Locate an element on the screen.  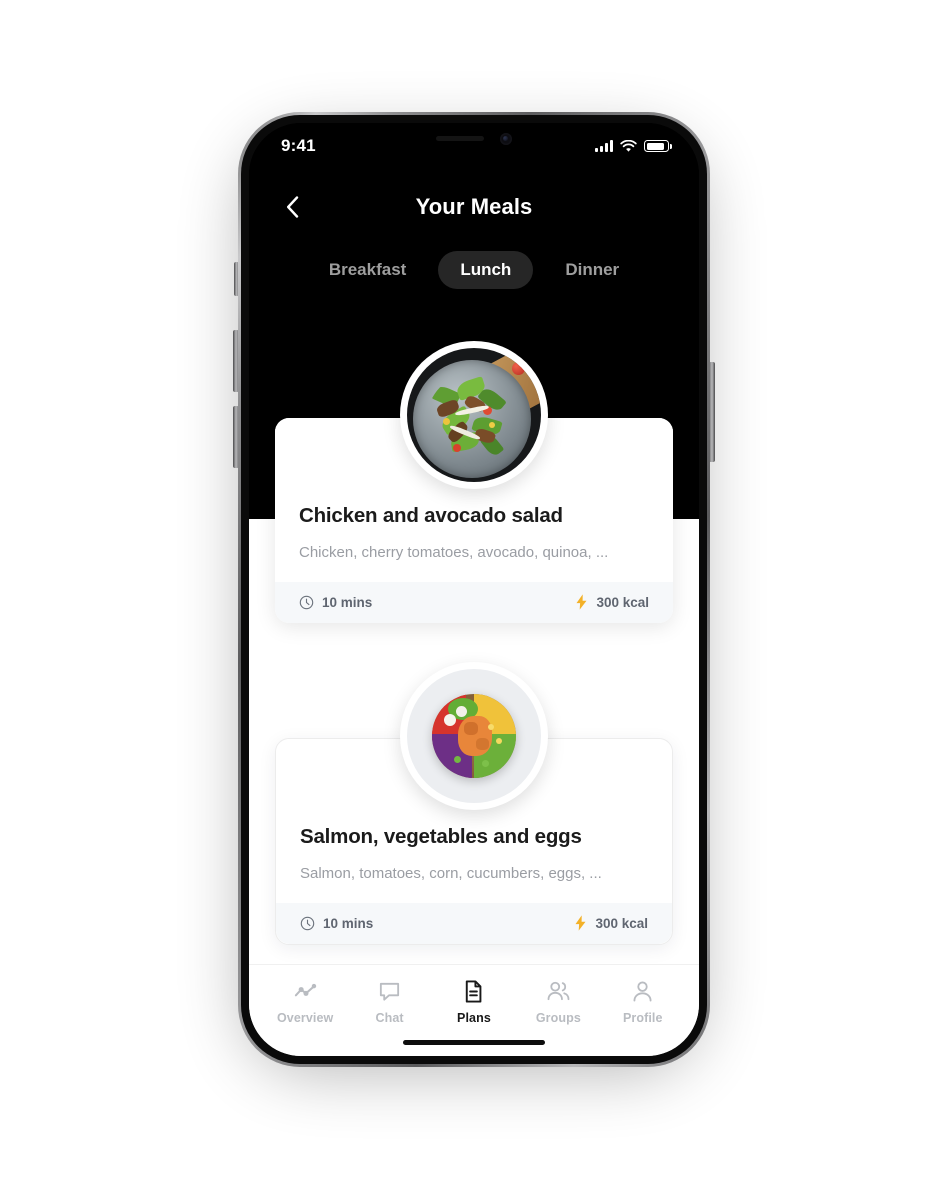
chevron-left-icon is located at coordinates (292, 207).